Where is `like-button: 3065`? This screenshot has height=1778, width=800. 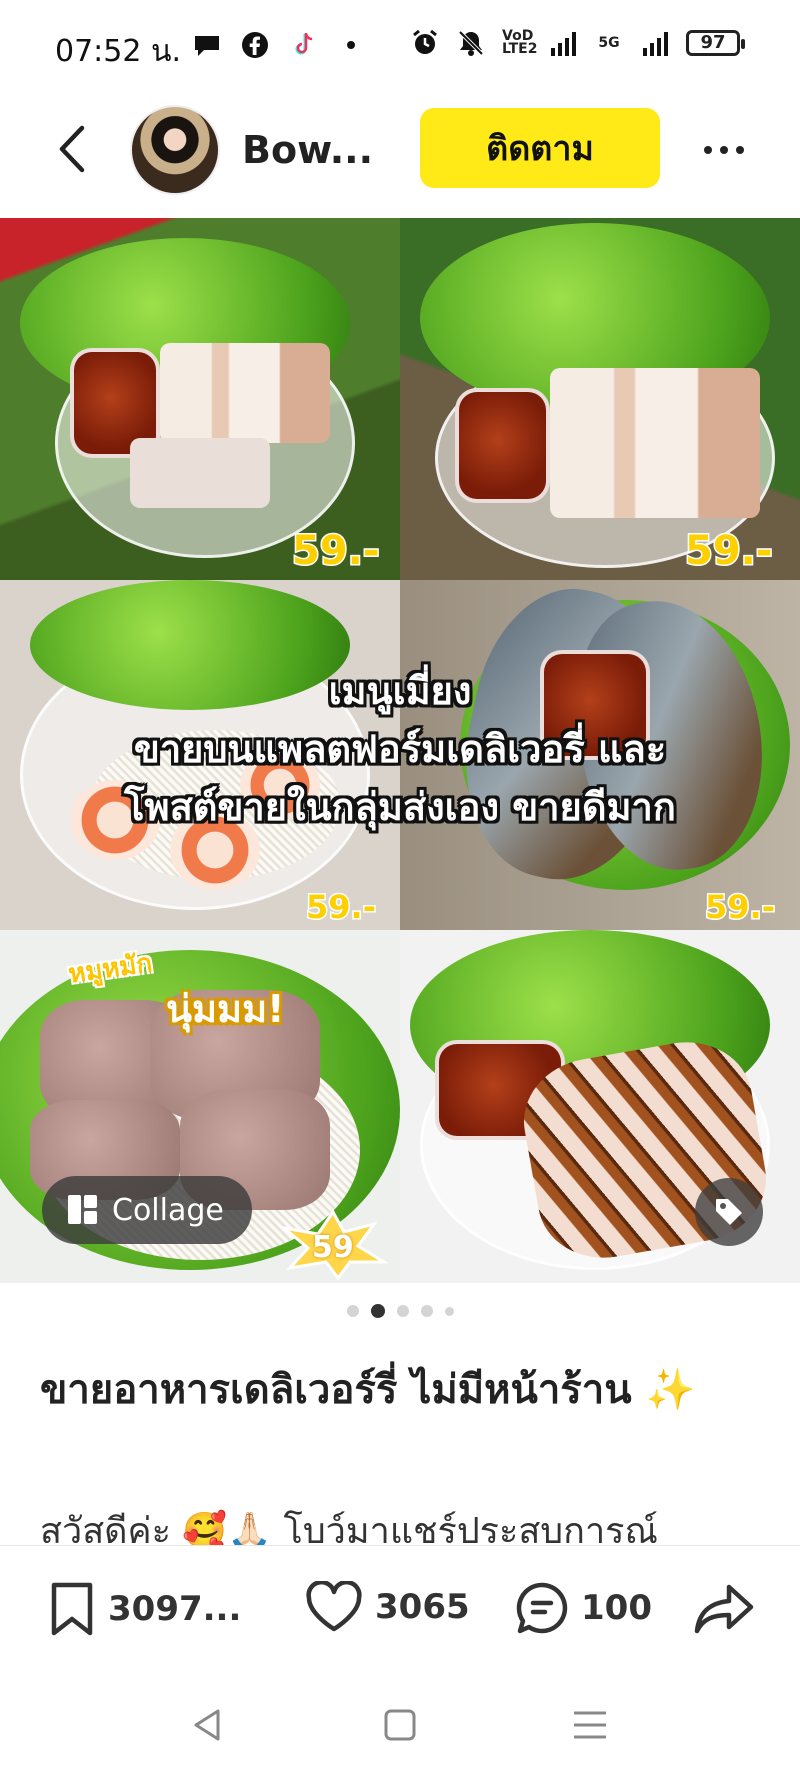 like-button: 3065 is located at coordinates (387, 1607).